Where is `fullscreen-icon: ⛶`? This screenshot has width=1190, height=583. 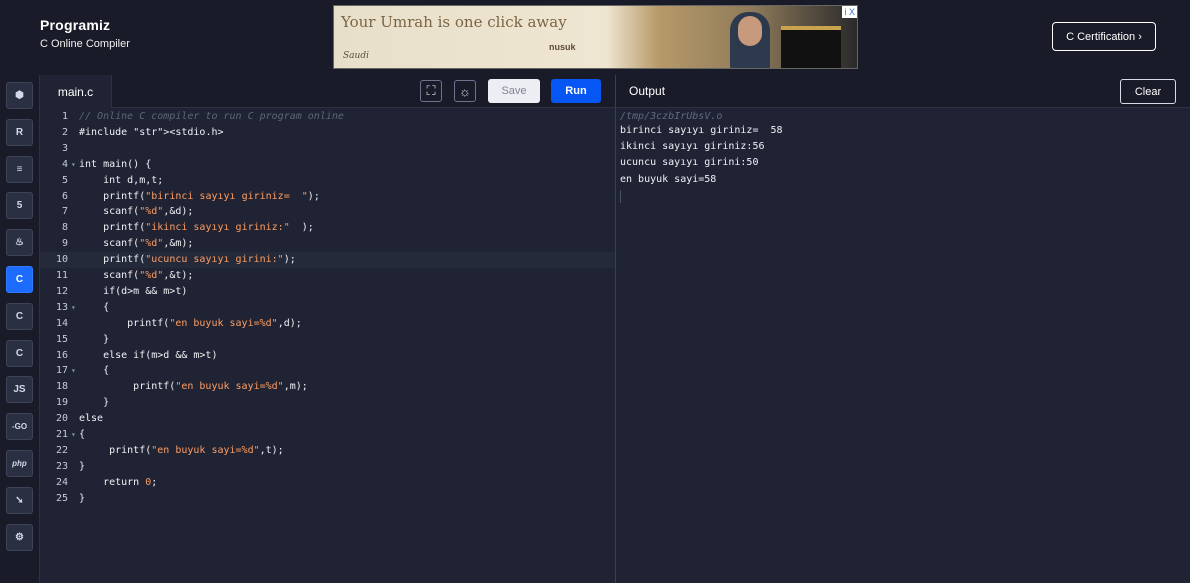
fullscreen-icon: ⛶ is located at coordinates (431, 91).